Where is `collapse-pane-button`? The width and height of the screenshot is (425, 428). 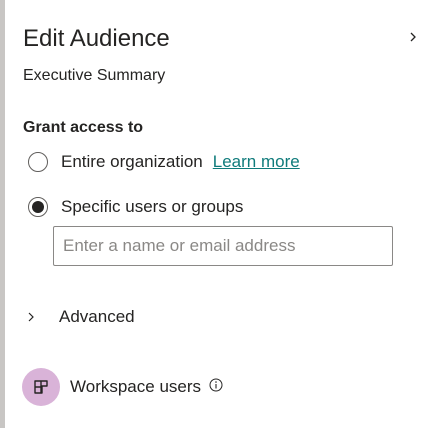 collapse-pane-button is located at coordinates (413, 37).